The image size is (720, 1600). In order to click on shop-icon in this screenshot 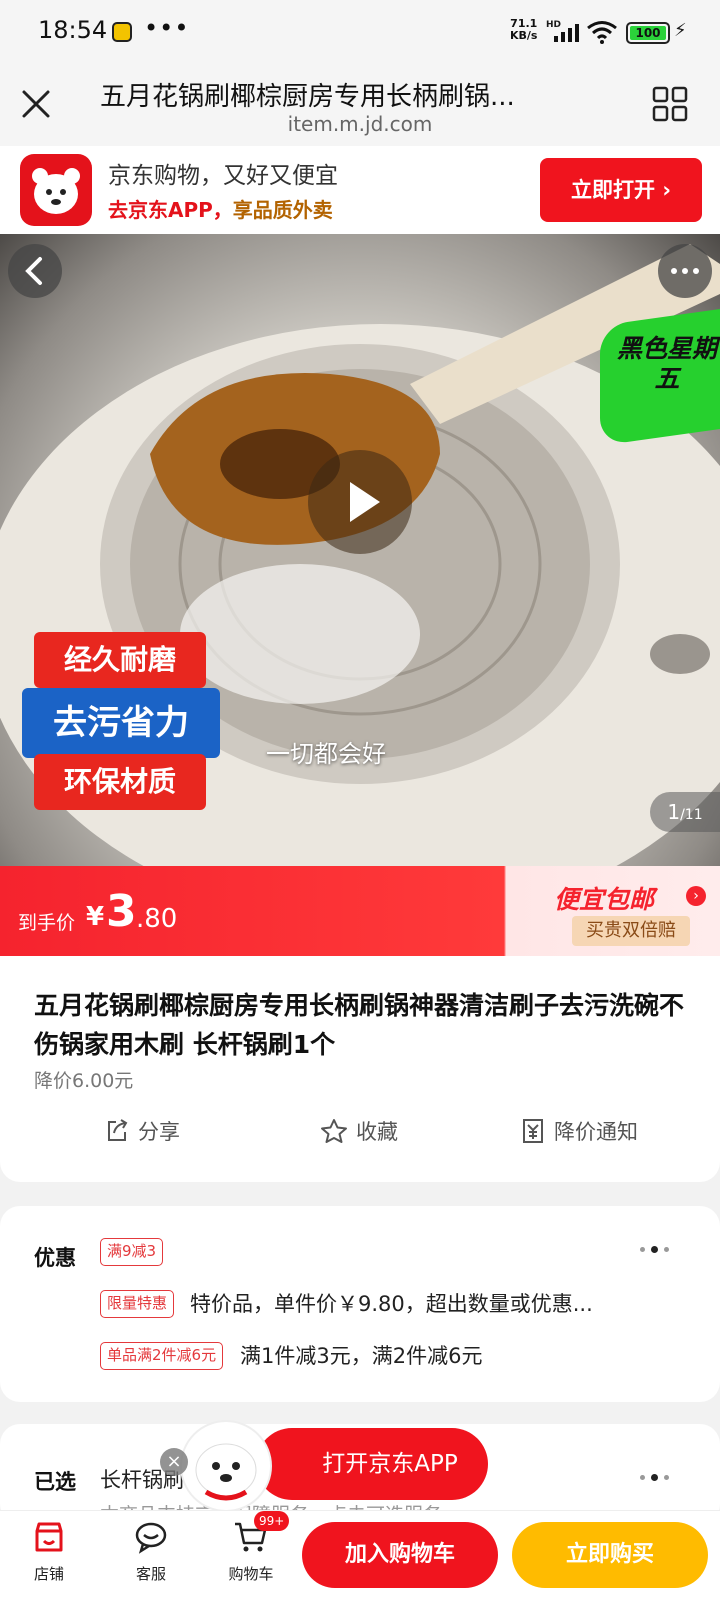, I will do `click(49, 1537)`.